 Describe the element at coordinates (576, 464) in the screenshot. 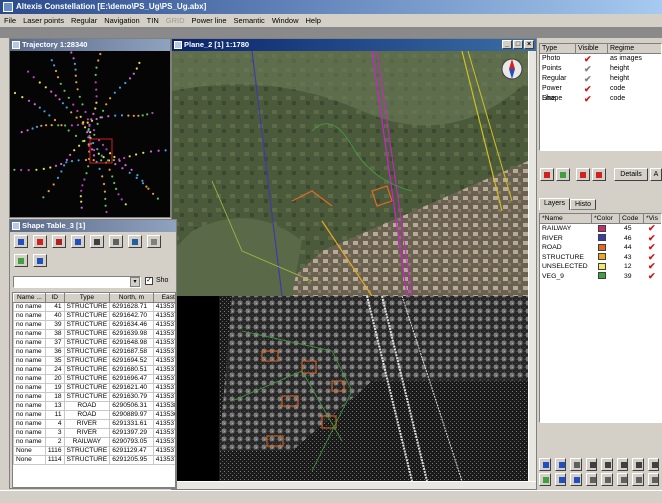

I see `info-tool-button` at that location.